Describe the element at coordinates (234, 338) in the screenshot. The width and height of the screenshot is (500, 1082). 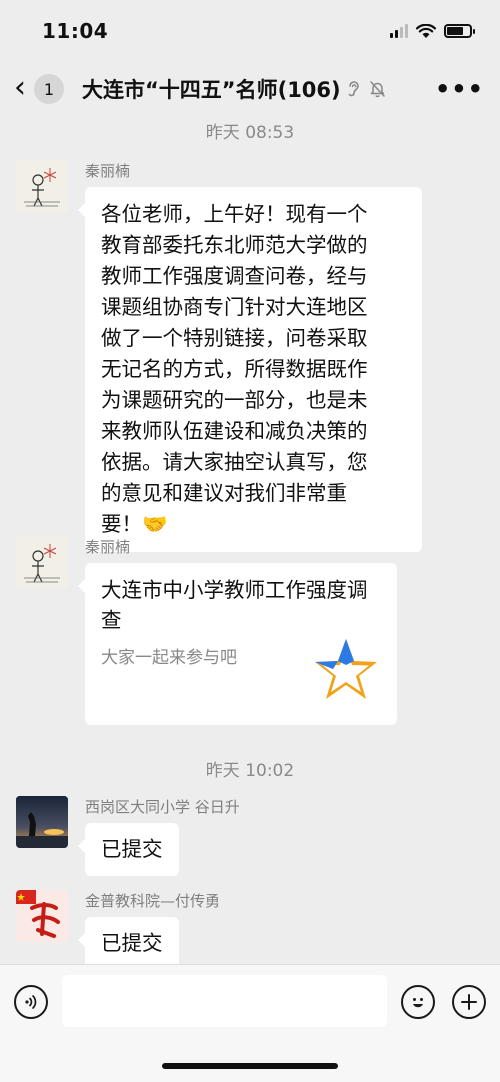
I see `message-line: 做了一个特别链接，问卷采取` at that location.